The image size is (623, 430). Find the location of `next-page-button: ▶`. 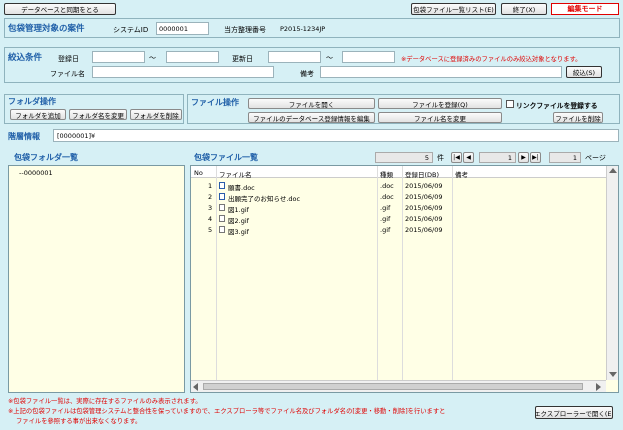

next-page-button: ▶ is located at coordinates (523, 157).